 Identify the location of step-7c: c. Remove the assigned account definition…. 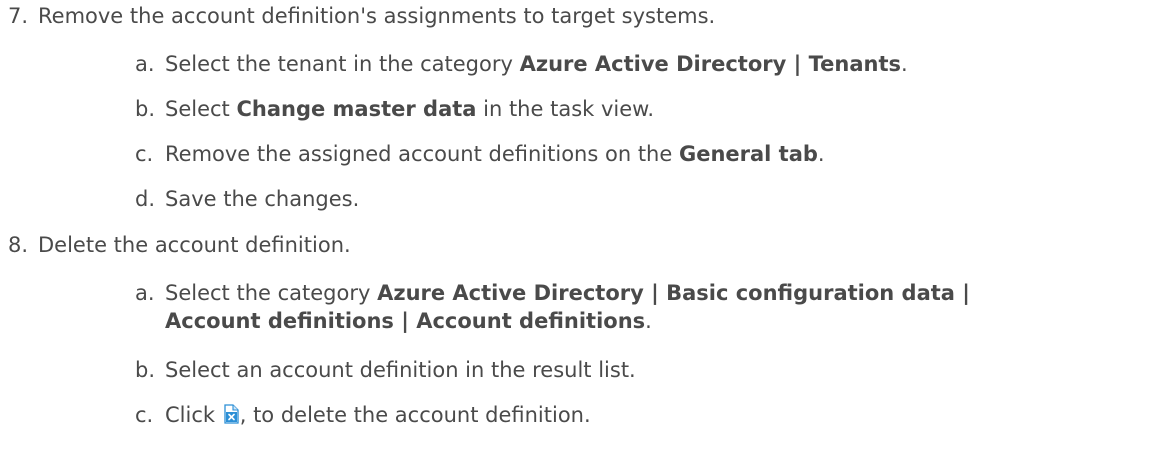
(480, 154).